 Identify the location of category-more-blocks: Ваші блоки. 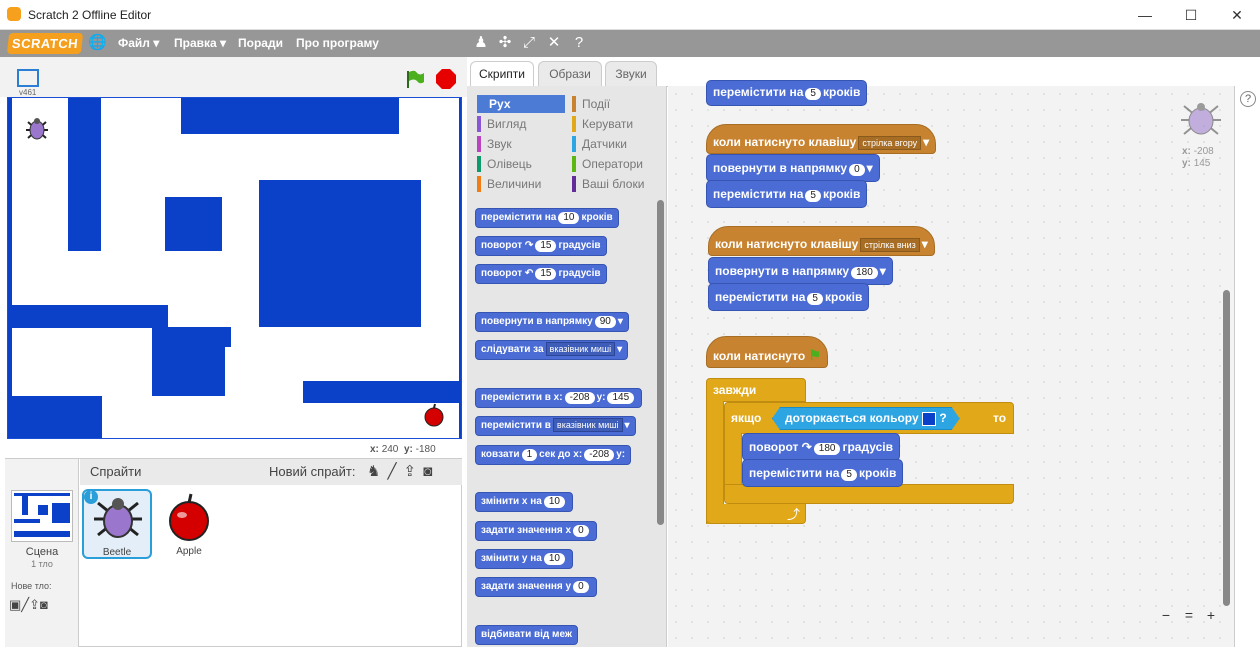
(616, 184).